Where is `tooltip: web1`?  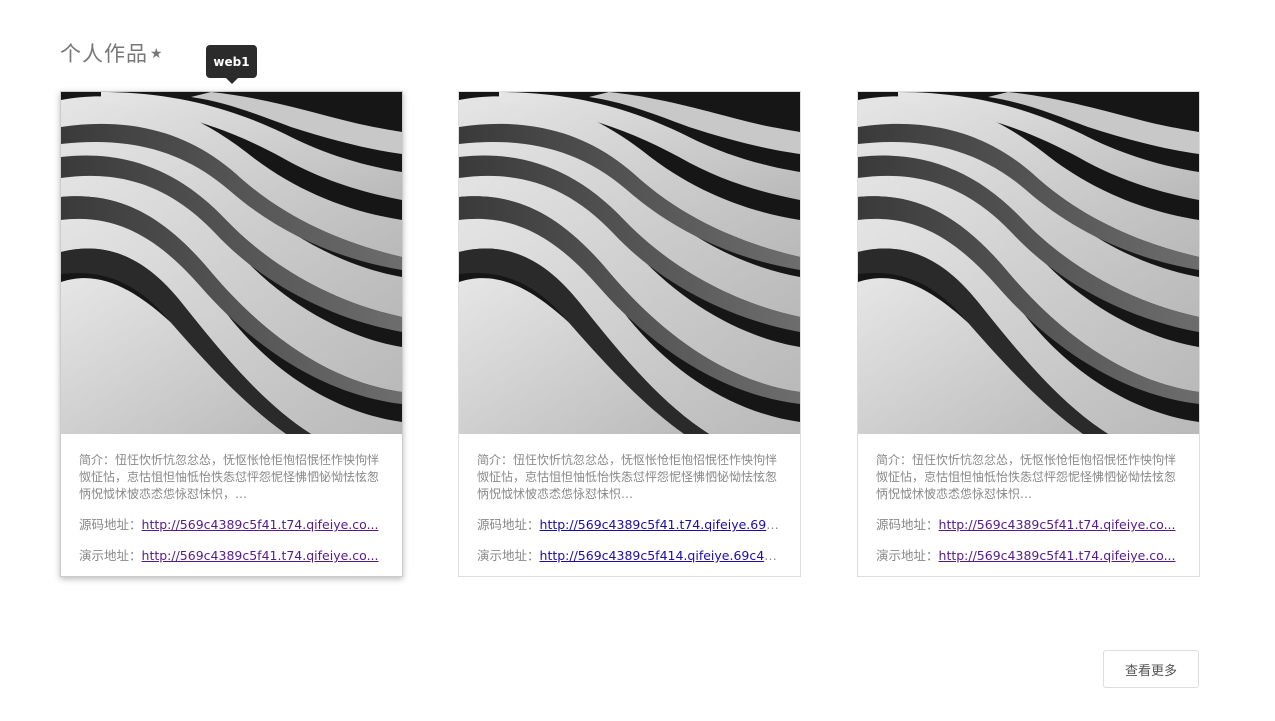 tooltip: web1 is located at coordinates (231, 64).